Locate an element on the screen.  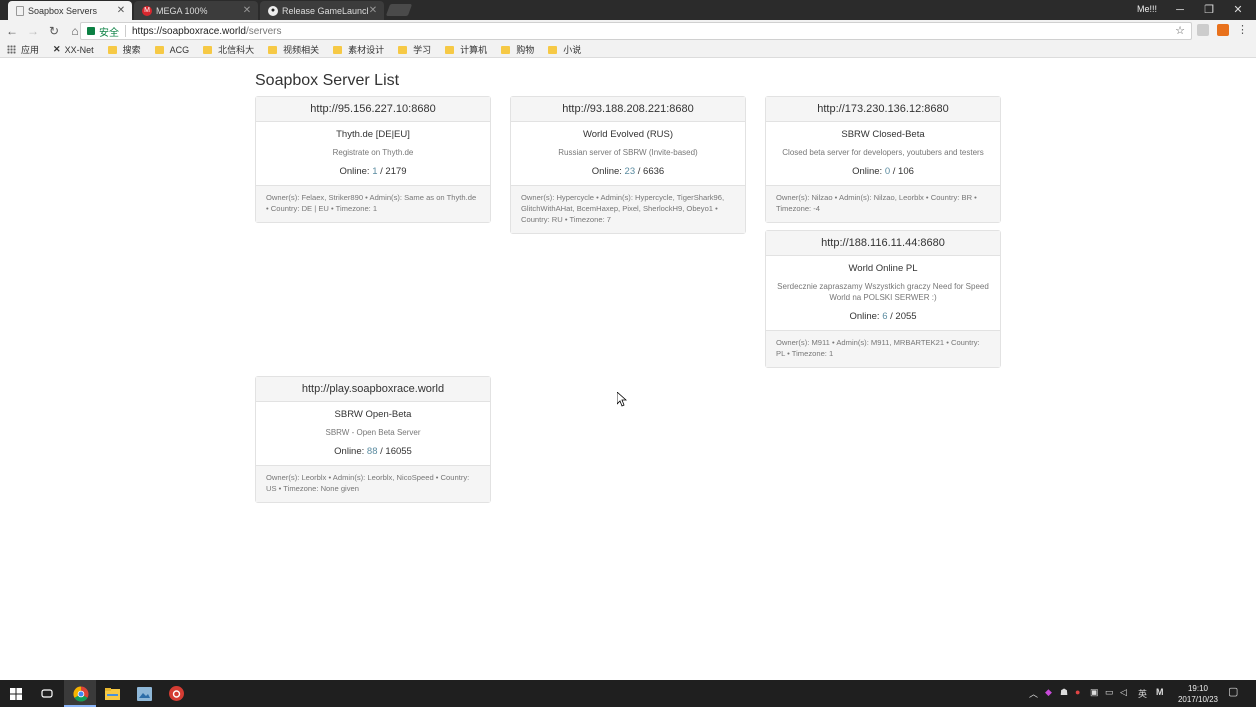
bookmark-folder: 购物 is located at coordinates (517, 49).